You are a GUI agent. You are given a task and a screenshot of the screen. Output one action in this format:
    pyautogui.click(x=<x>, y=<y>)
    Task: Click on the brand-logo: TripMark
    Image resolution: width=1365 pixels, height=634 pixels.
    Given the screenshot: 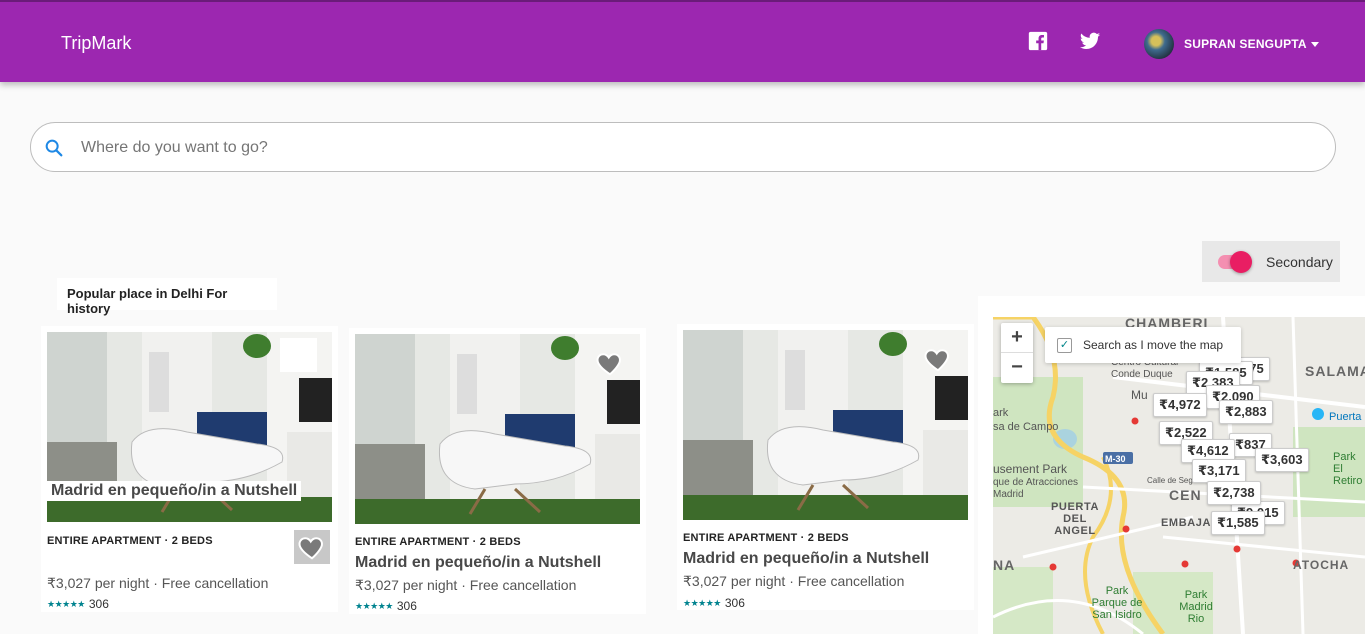 What is the action you would take?
    pyautogui.click(x=96, y=43)
    